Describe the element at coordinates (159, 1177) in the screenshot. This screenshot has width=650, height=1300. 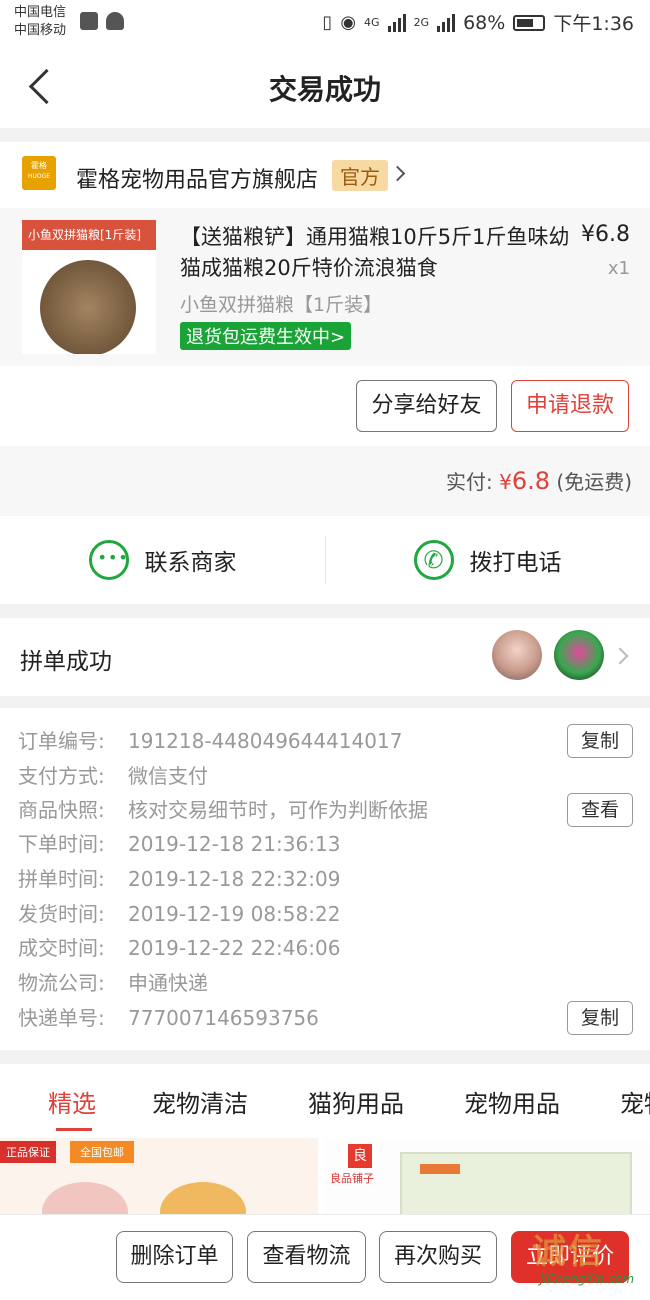
I see `recommend-card: 正品保证 全国包邮` at that location.